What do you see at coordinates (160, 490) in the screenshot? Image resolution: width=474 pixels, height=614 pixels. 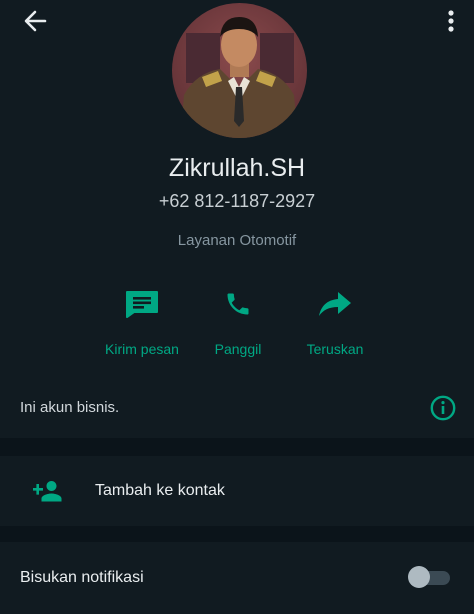 I see `add-to-contacts-label: Tambah ke kontak` at bounding box center [160, 490].